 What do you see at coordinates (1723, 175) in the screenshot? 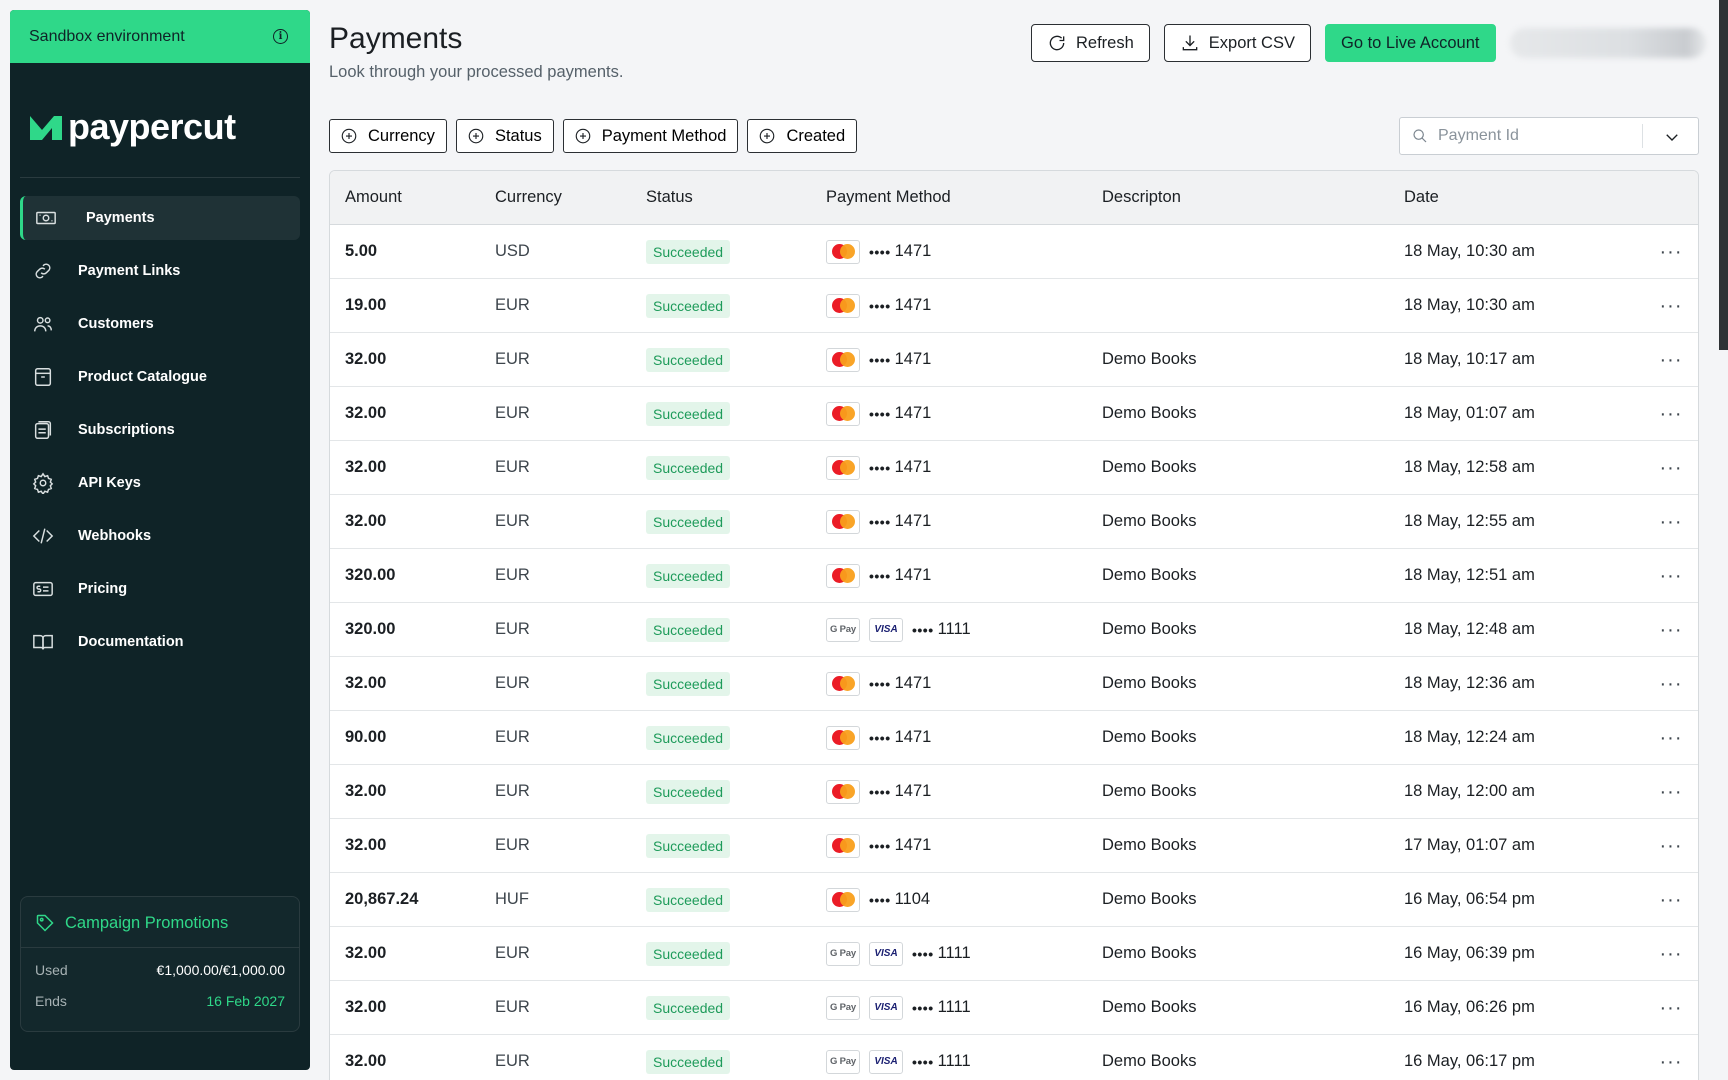
I see `scrollbar` at bounding box center [1723, 175].